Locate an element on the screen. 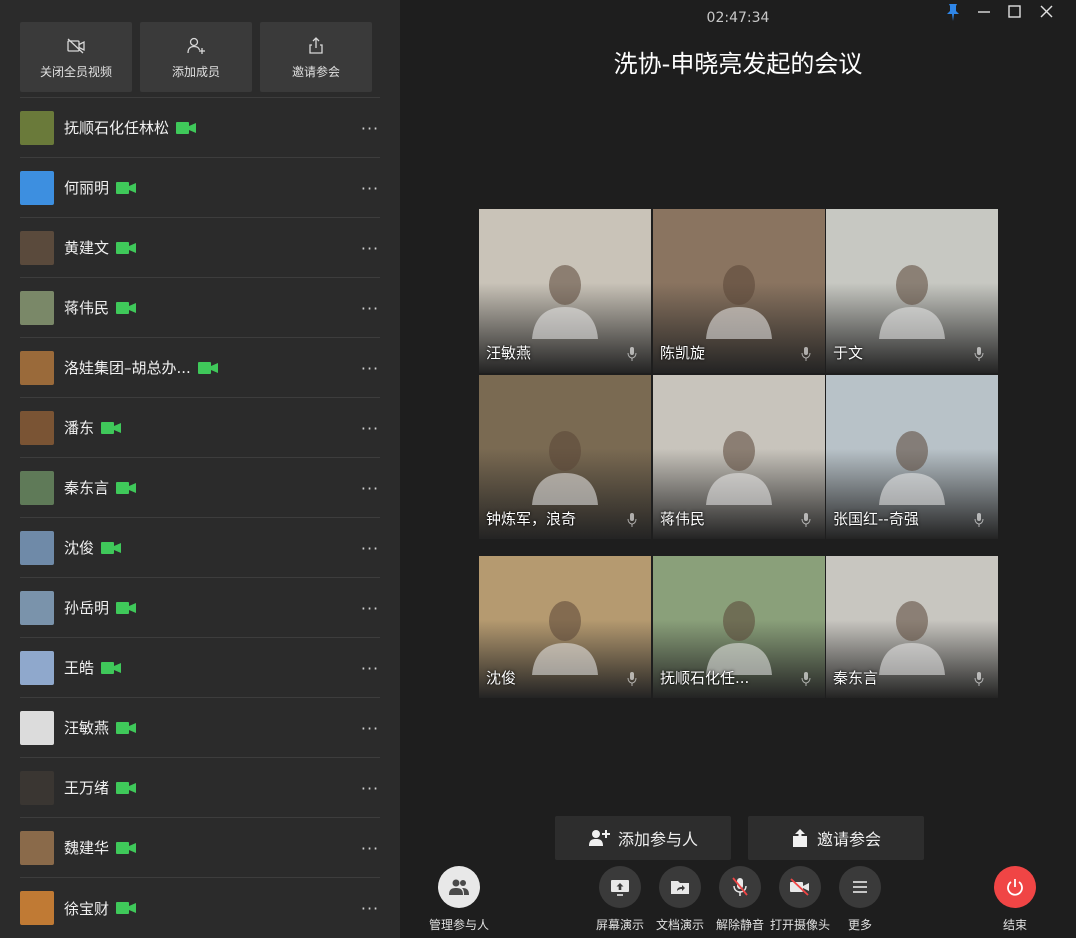 The height and width of the screenshot is (938, 1076). member-row: 王万绪 ··· is located at coordinates (200, 788).